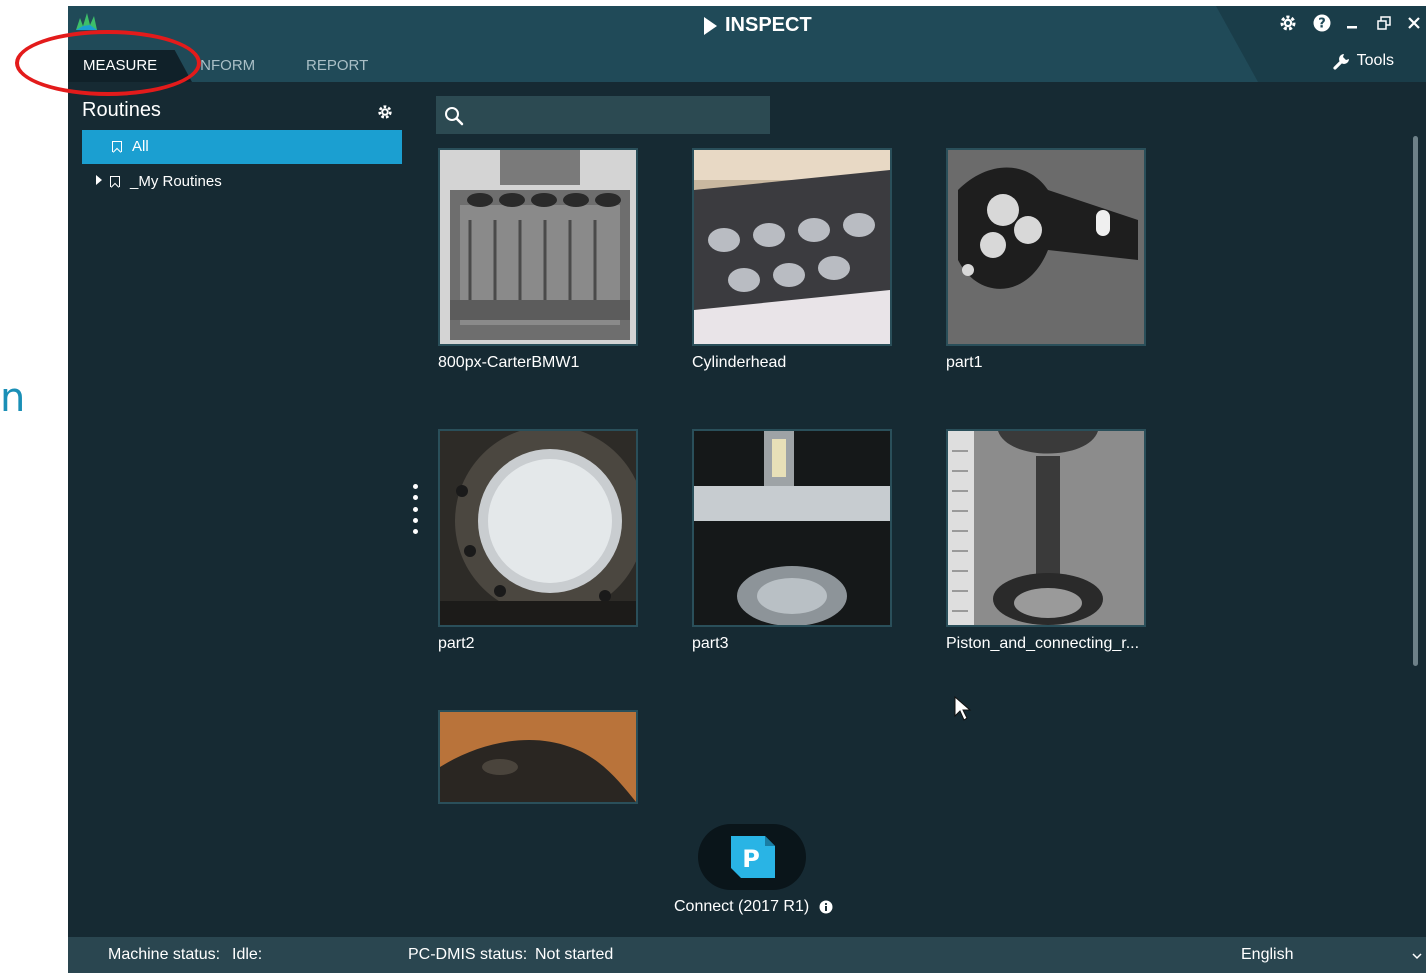 This screenshot has height=973, width=1426. I want to click on routine-card: Cylinderhead, so click(792, 260).